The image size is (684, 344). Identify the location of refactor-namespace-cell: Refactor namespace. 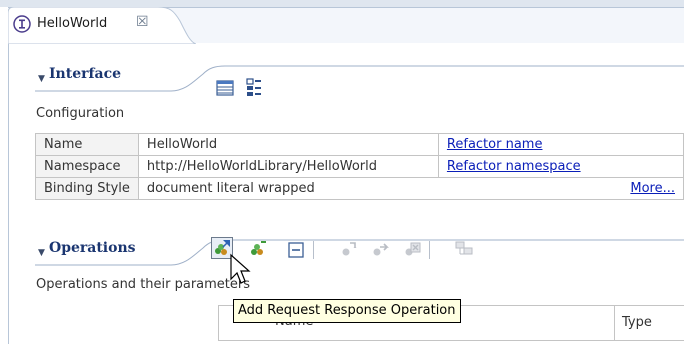
(561, 166).